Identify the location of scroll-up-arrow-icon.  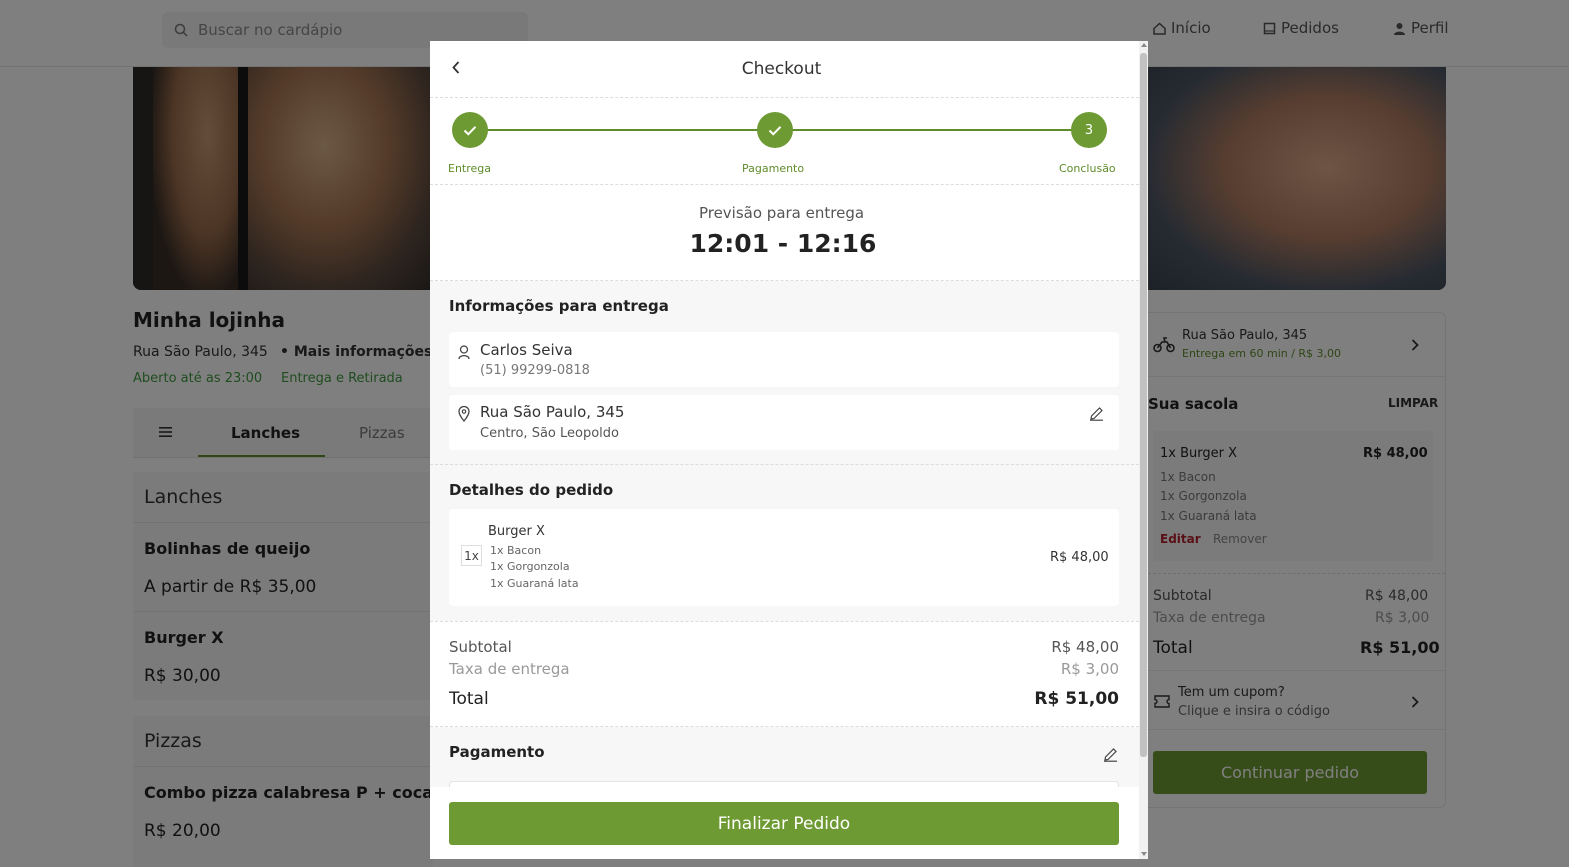
(1144, 45).